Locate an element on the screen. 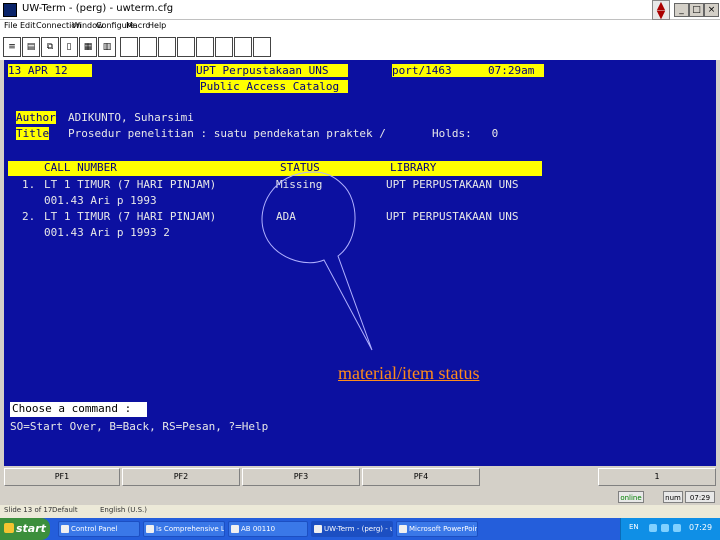 The image size is (720, 540). menu-macro: Macro is located at coordinates (138, 25).